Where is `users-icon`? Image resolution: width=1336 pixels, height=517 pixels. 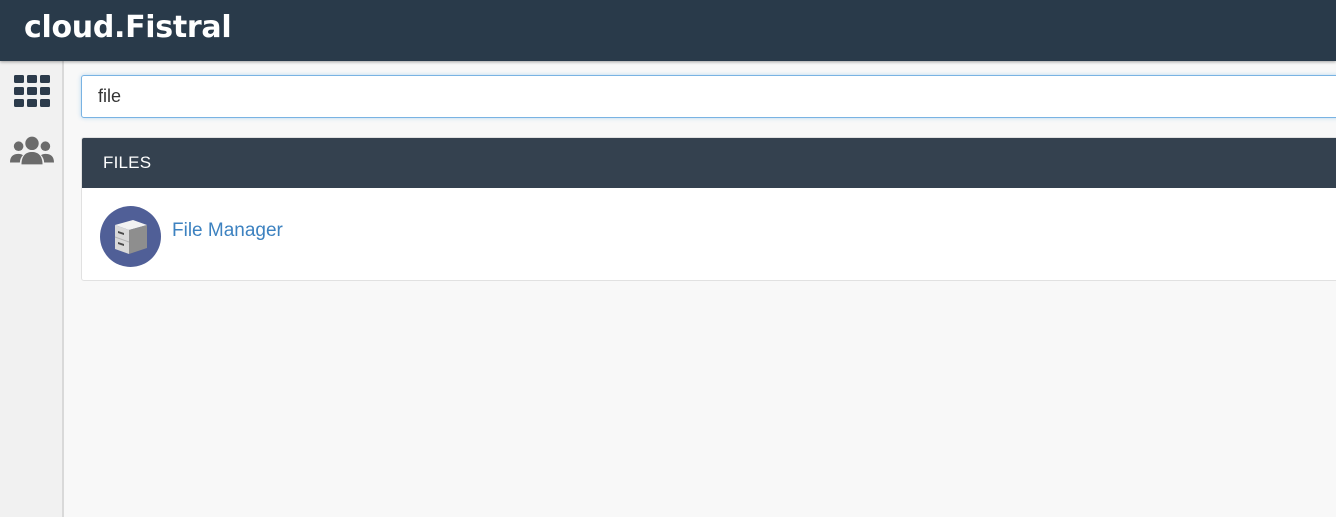
users-icon is located at coordinates (32, 150).